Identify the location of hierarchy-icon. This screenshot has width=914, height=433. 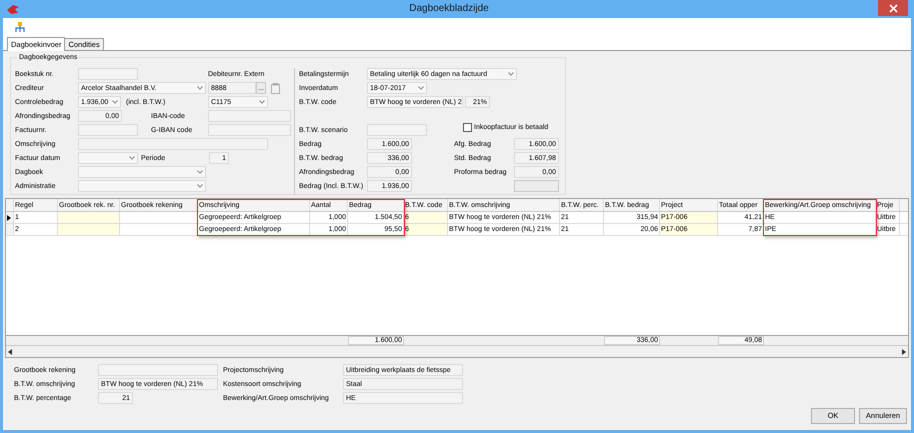
(20, 27).